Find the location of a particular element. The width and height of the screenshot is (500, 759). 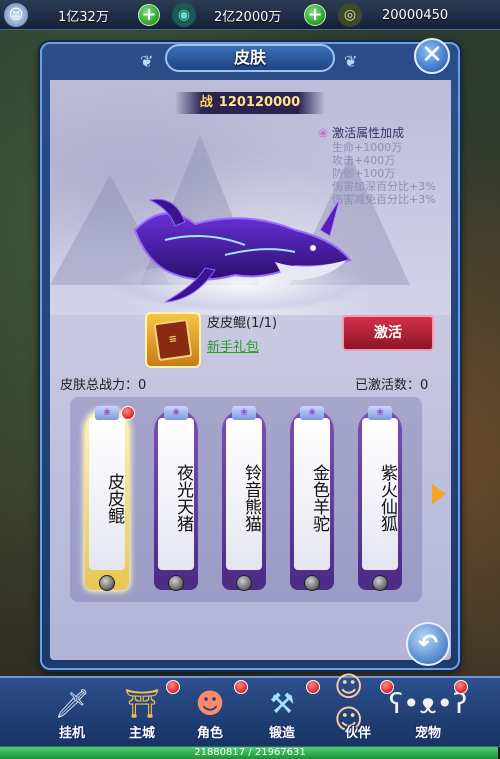

nav-pets: ʕ•ᴥ•ʔ 宠物 is located at coordinates (428, 711).